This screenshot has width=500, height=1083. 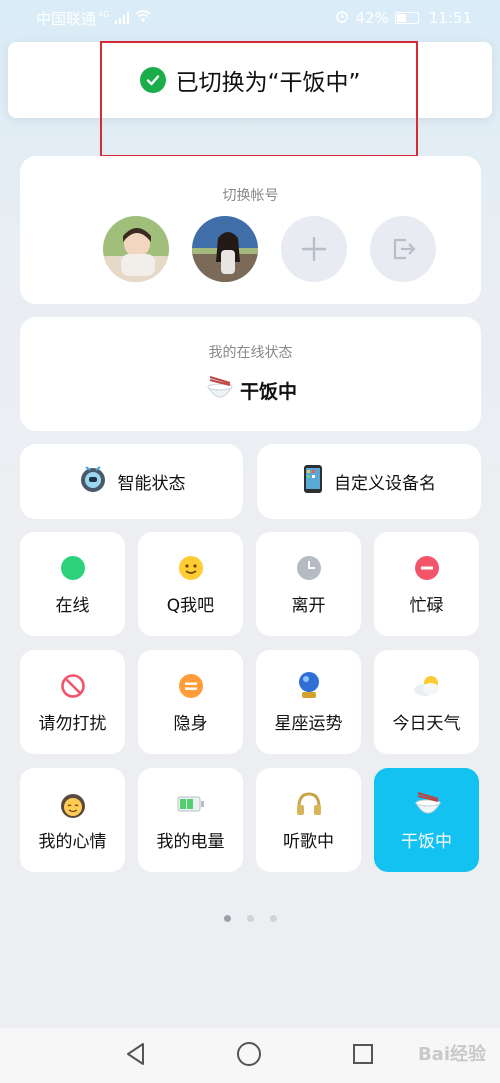 What do you see at coordinates (313, 481) in the screenshot?
I see `phone-icon` at bounding box center [313, 481].